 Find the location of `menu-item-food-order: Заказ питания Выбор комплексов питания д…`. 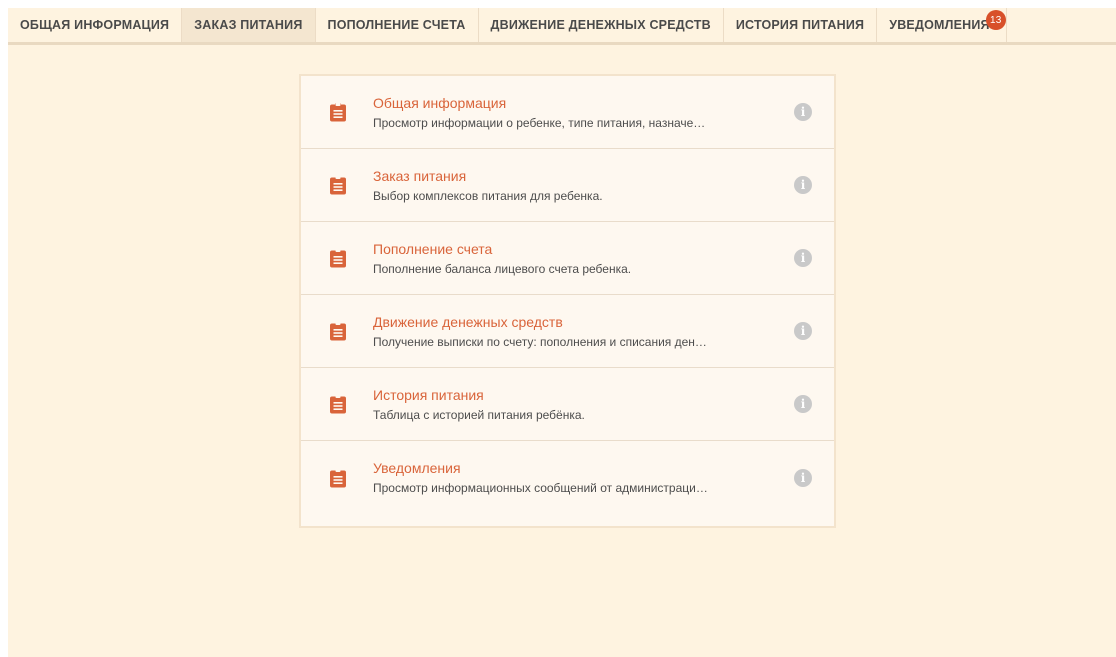

menu-item-food-order: Заказ питания Выбор комплексов питания д… is located at coordinates (567, 185).